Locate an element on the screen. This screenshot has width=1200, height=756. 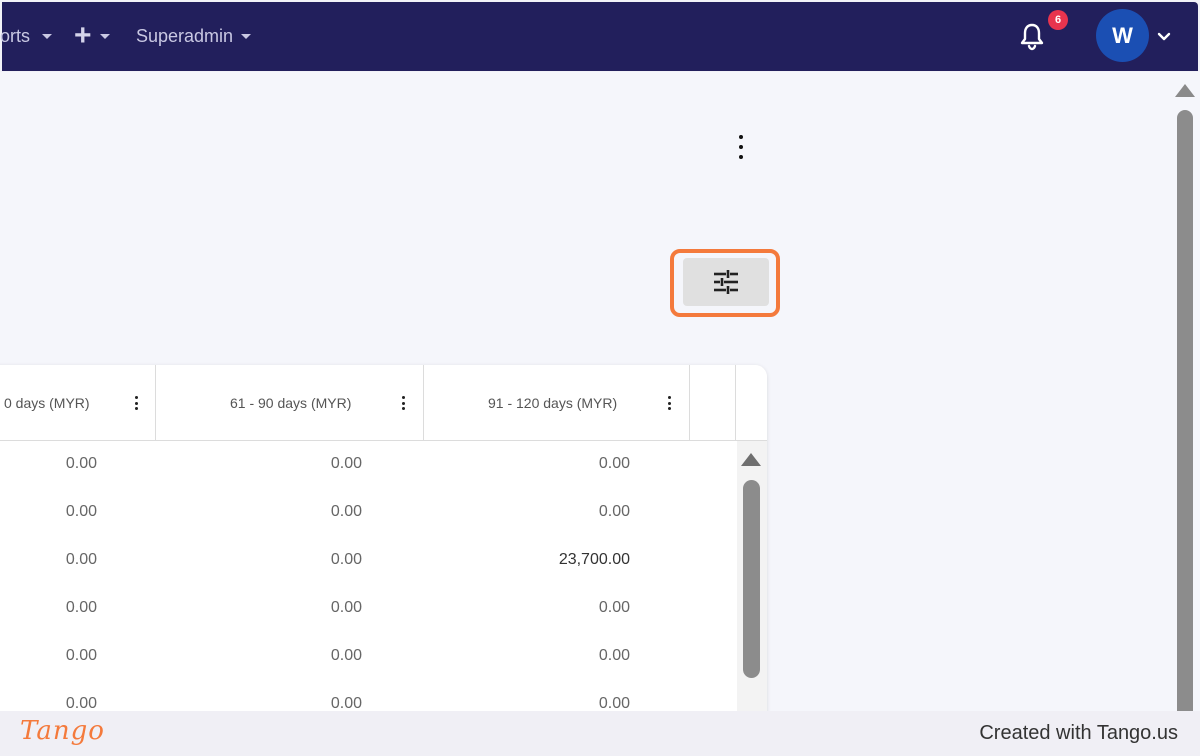
user-avatar: W is located at coordinates (1122, 35).